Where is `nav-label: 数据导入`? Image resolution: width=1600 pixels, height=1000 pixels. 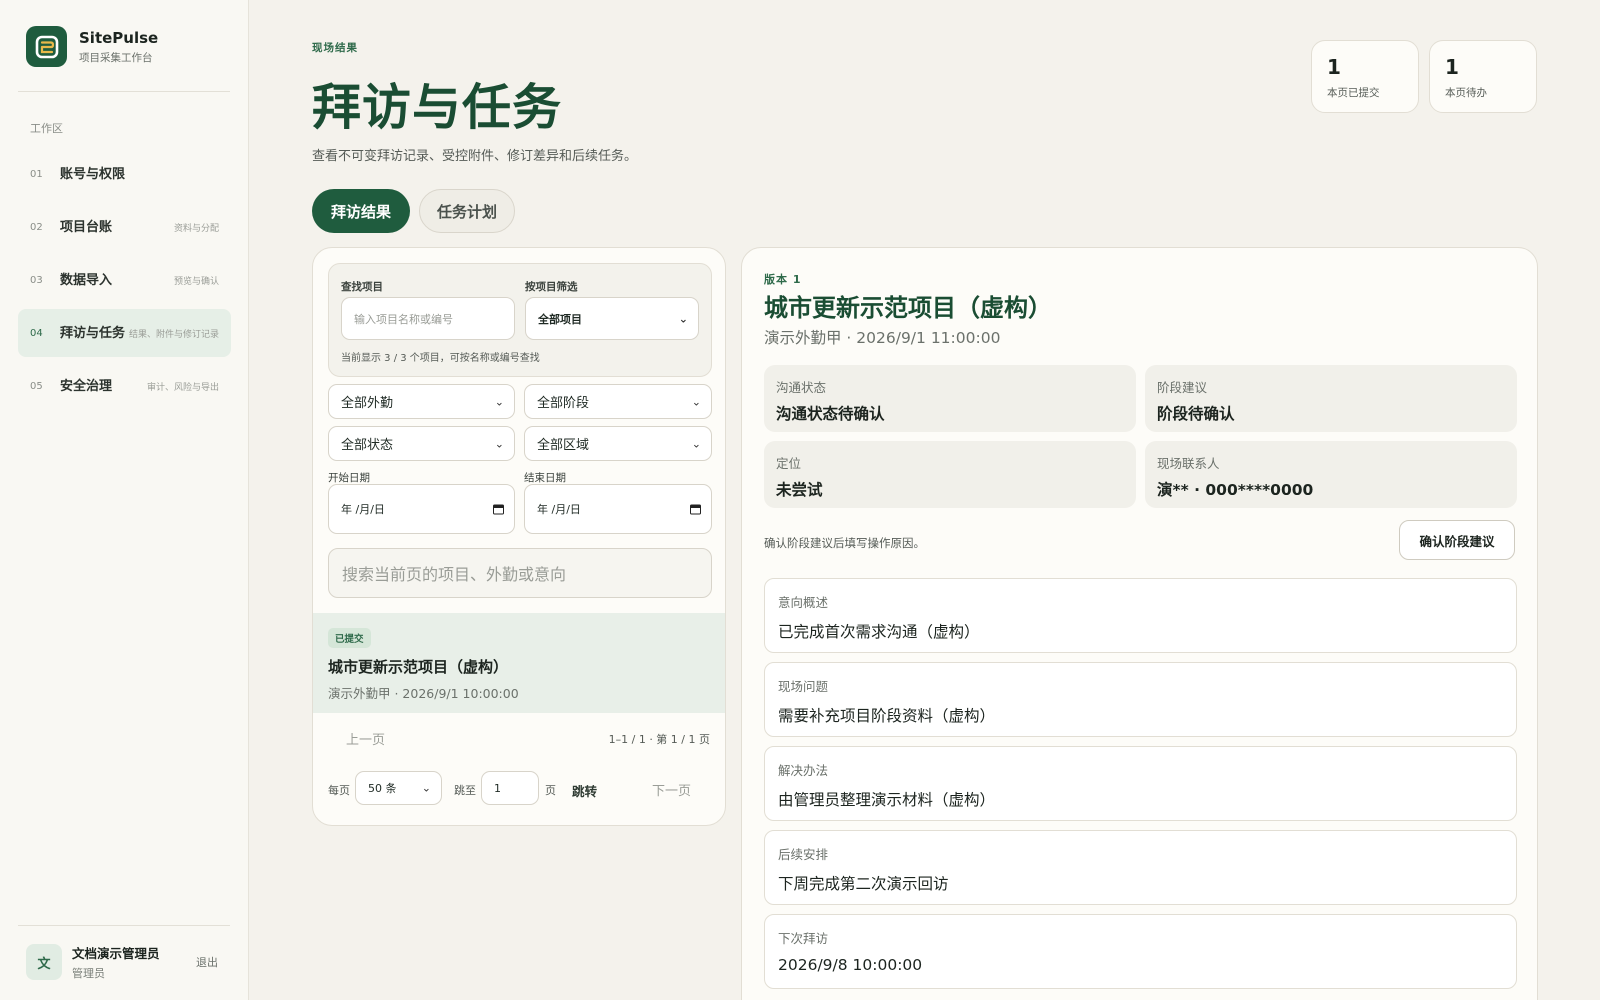
nav-label: 数据导入 is located at coordinates (86, 280).